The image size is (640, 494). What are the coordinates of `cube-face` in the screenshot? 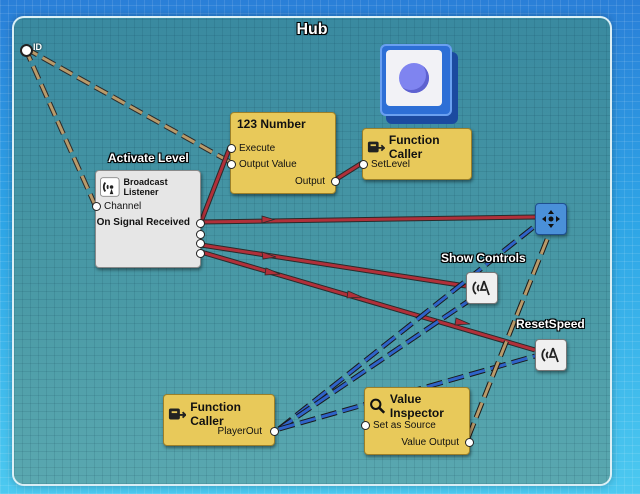 It's located at (414, 78).